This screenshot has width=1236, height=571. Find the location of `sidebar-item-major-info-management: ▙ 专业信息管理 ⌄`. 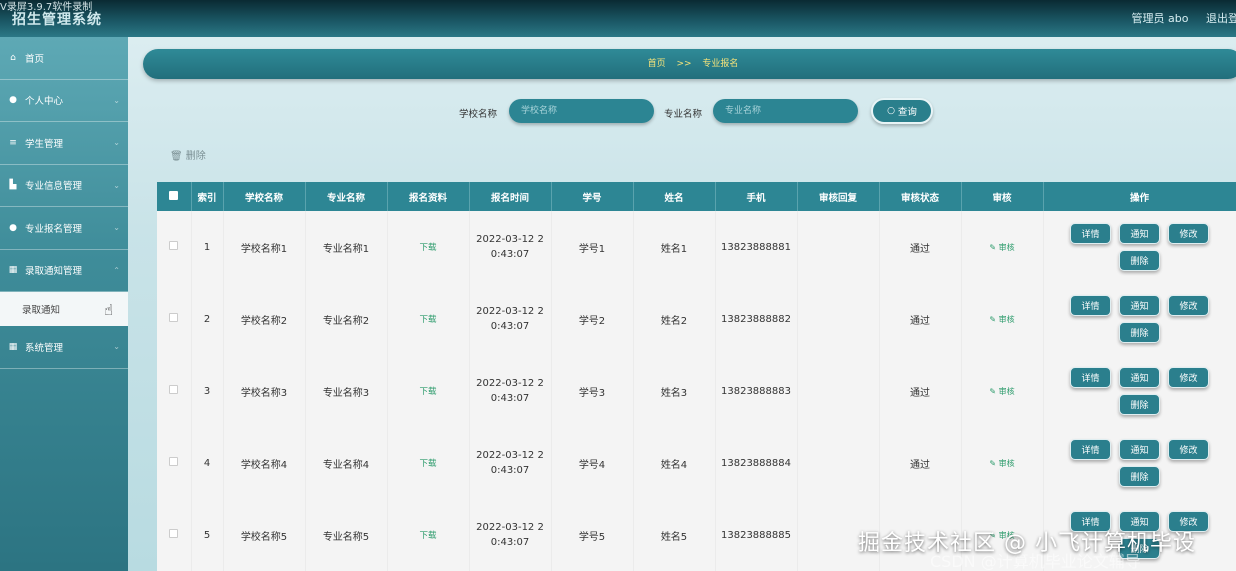

sidebar-item-major-info-management: ▙ 专业信息管理 ⌄ is located at coordinates (64, 186).